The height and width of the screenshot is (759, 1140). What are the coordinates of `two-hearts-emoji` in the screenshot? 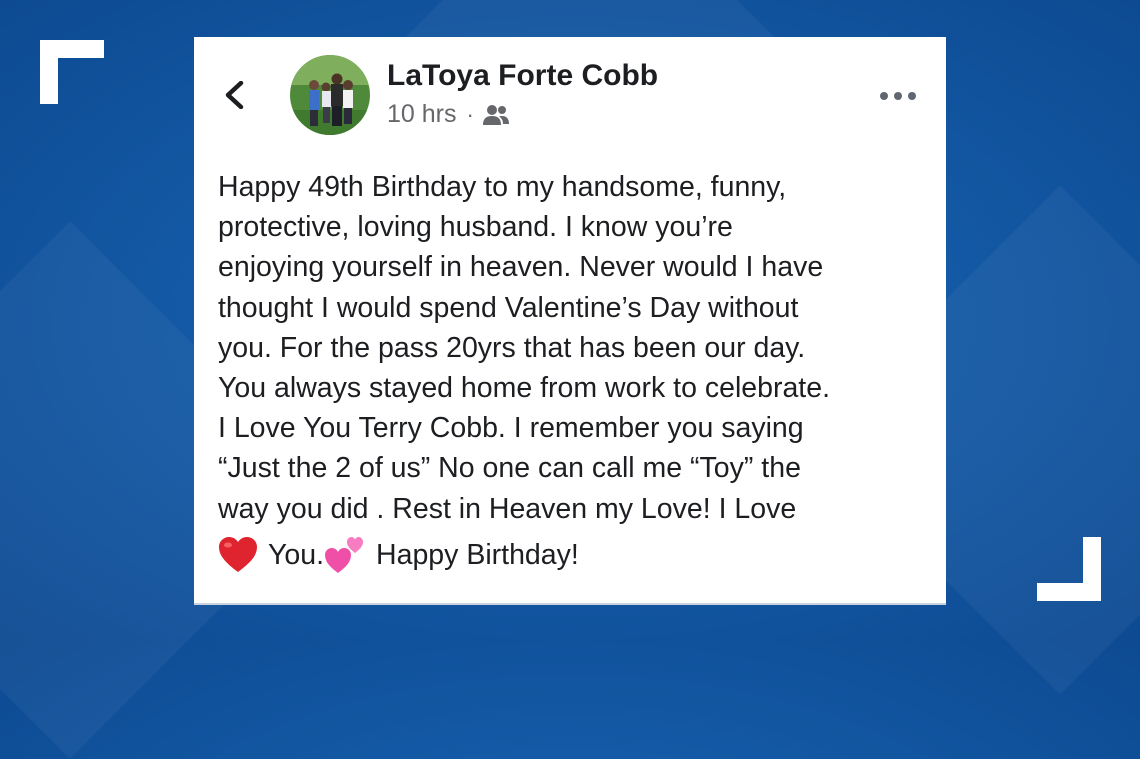 It's located at (344, 555).